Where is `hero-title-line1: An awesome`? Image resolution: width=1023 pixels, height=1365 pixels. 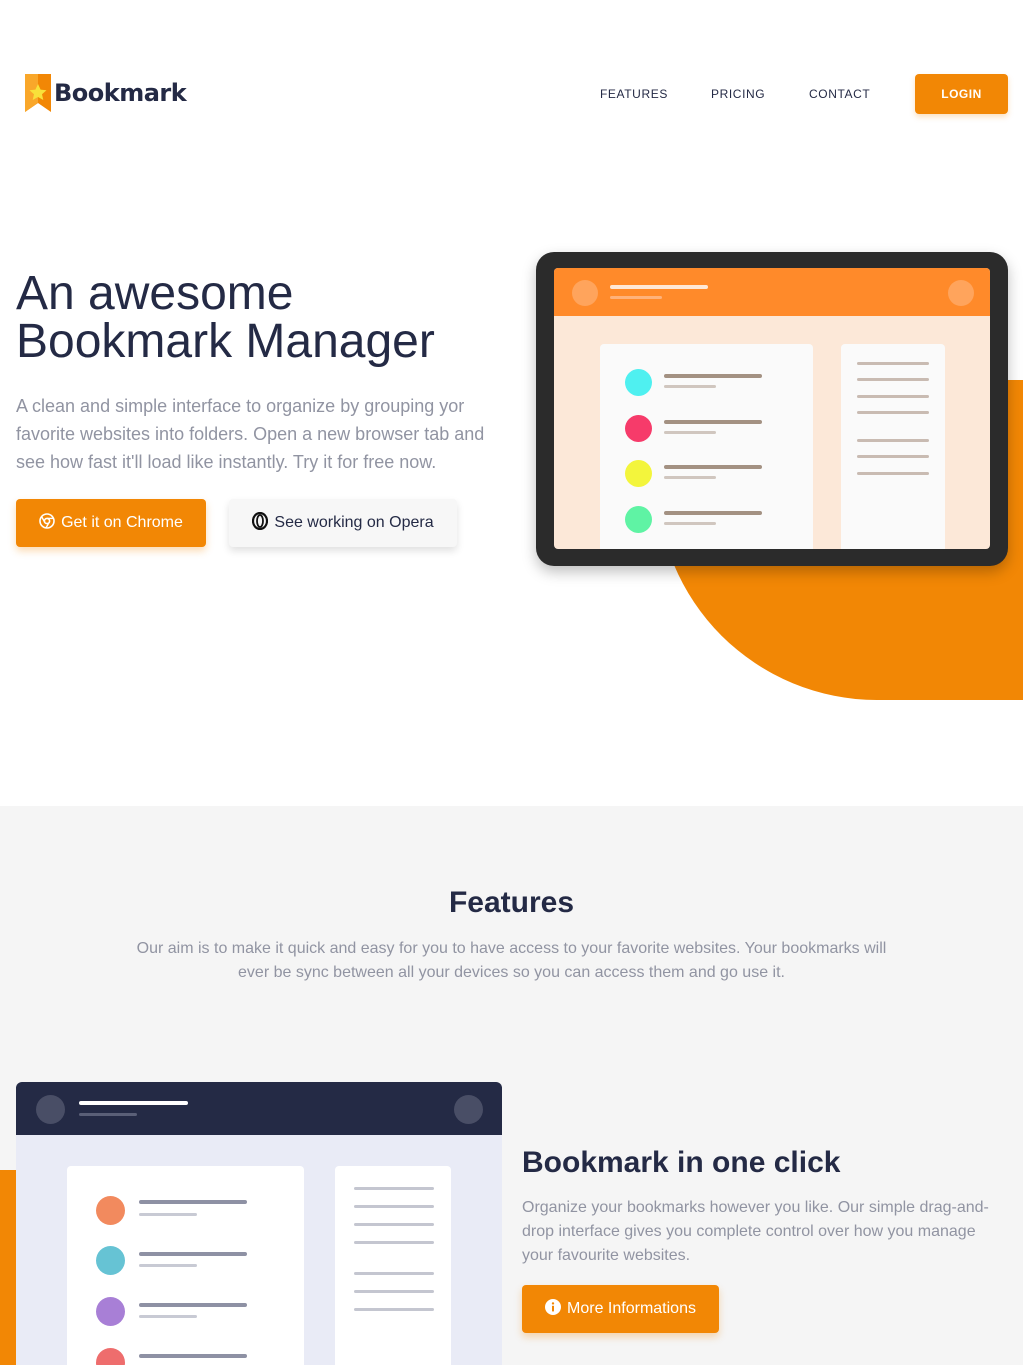 hero-title-line1: An awesome is located at coordinates (155, 293).